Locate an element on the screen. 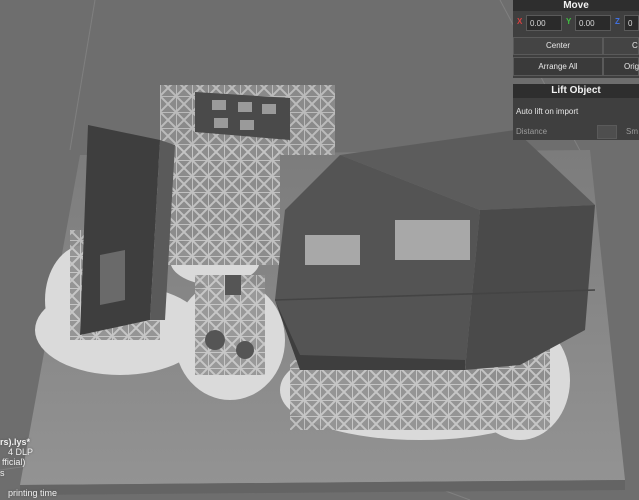 This screenshot has width=639, height=500. auto-lift-checkbox-label: Auto lift on import is located at coordinates (547, 111).